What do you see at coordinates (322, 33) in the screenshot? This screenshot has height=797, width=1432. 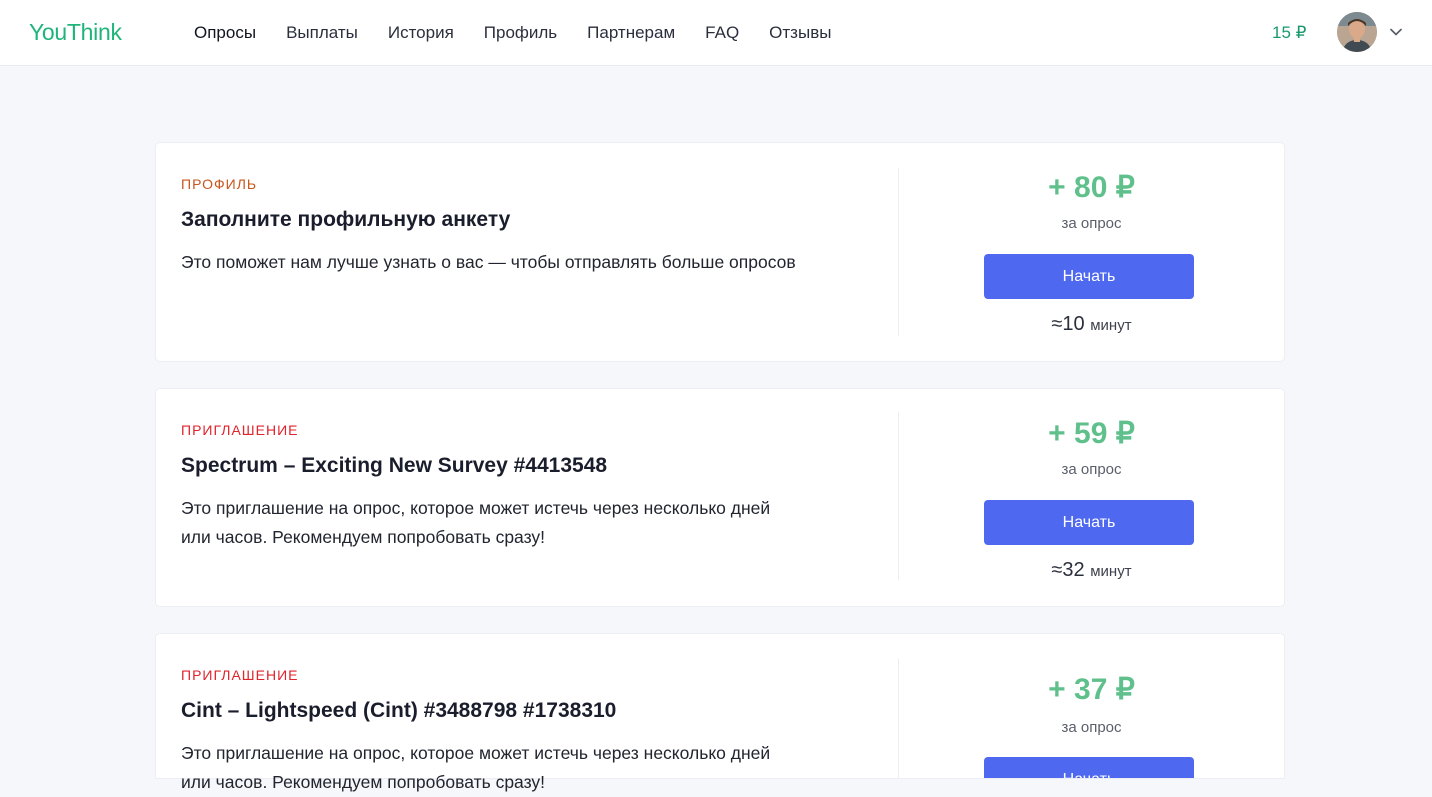 I see `nav-item-payouts: Выплаты` at bounding box center [322, 33].